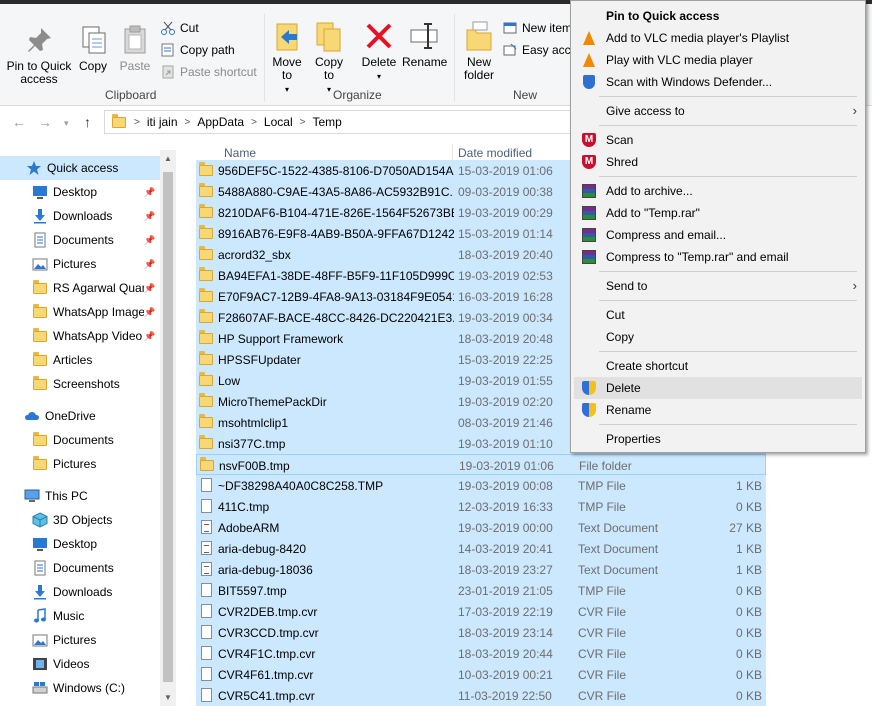  Describe the element at coordinates (66, 123) in the screenshot. I see `recent-chevron-icon: ▾` at that location.